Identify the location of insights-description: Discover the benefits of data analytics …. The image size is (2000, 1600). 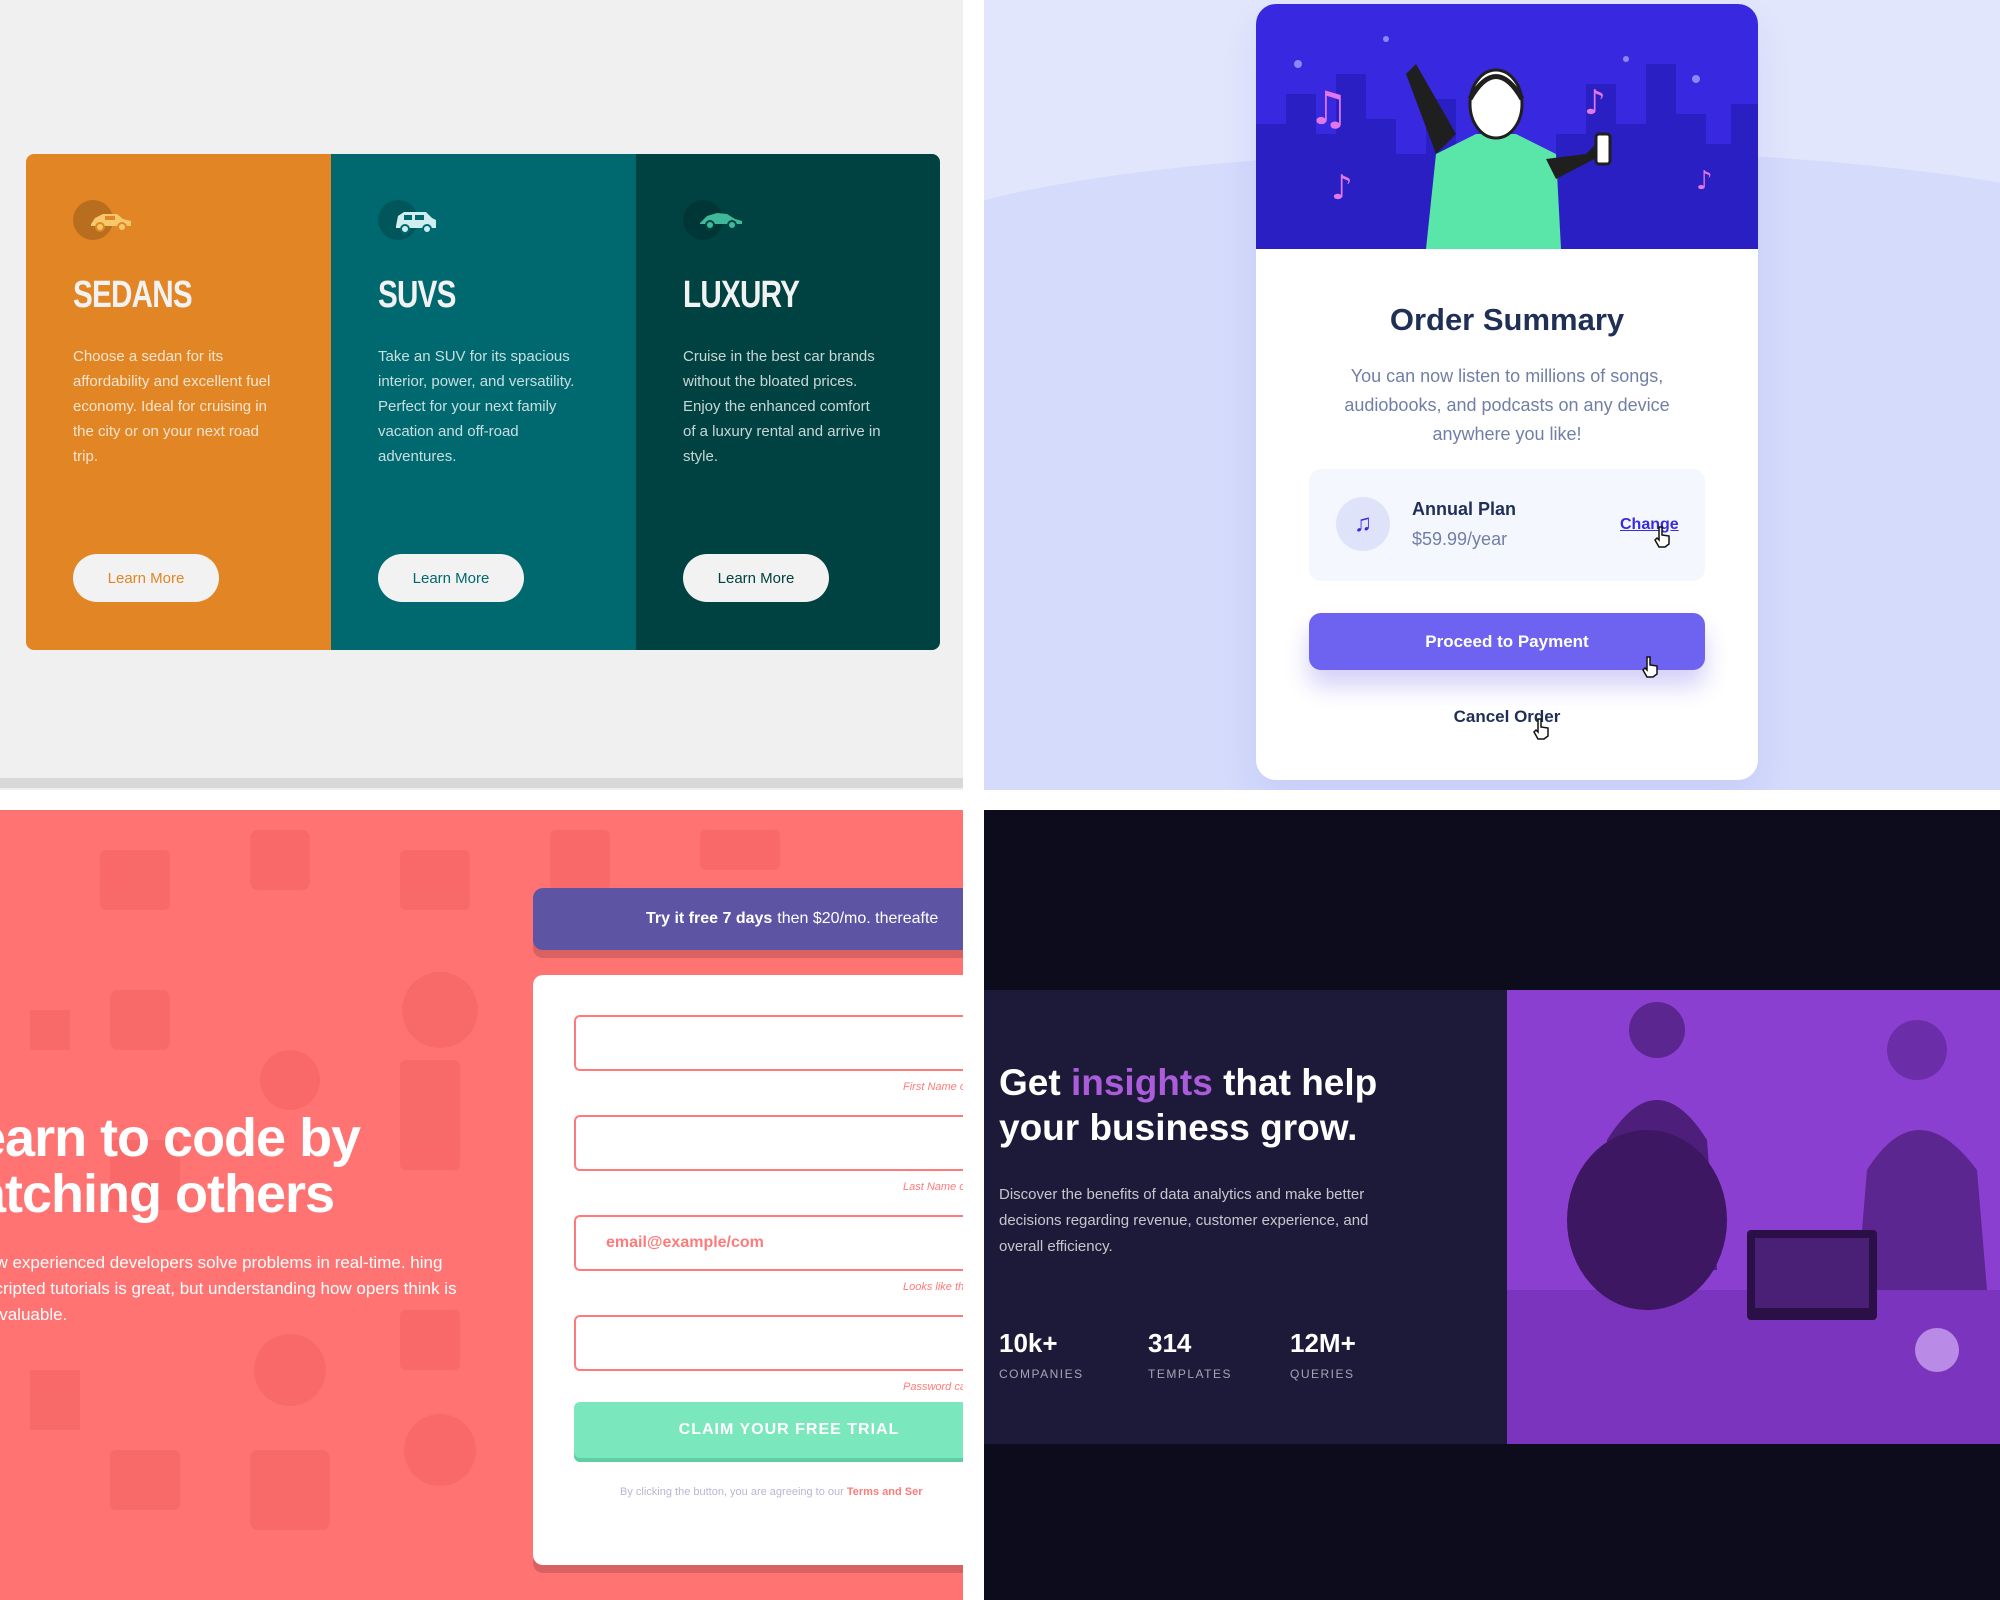
(1184, 1220).